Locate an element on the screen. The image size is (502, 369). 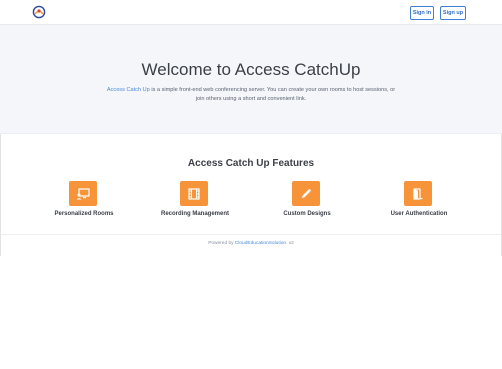
sign-in-button: Sign in is located at coordinates (422, 13).